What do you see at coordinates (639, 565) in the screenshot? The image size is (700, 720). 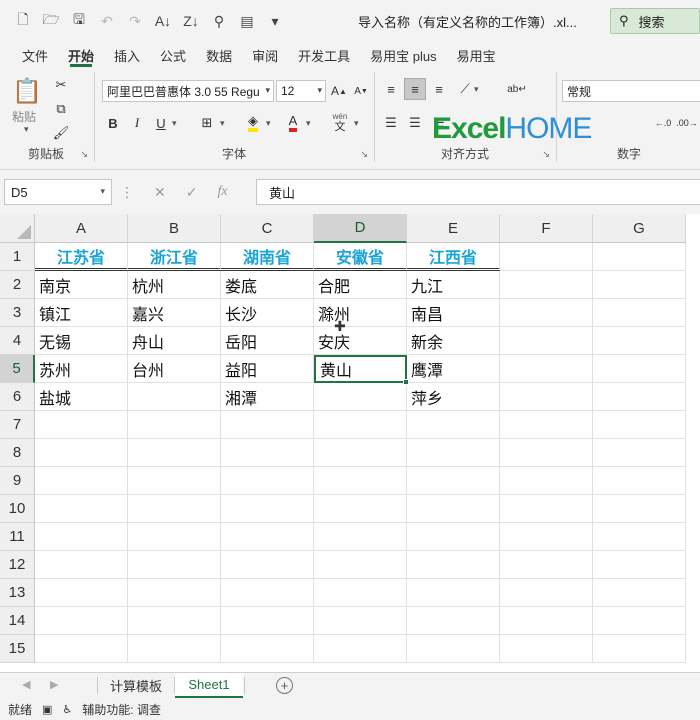 I see `cell-g12` at bounding box center [639, 565].